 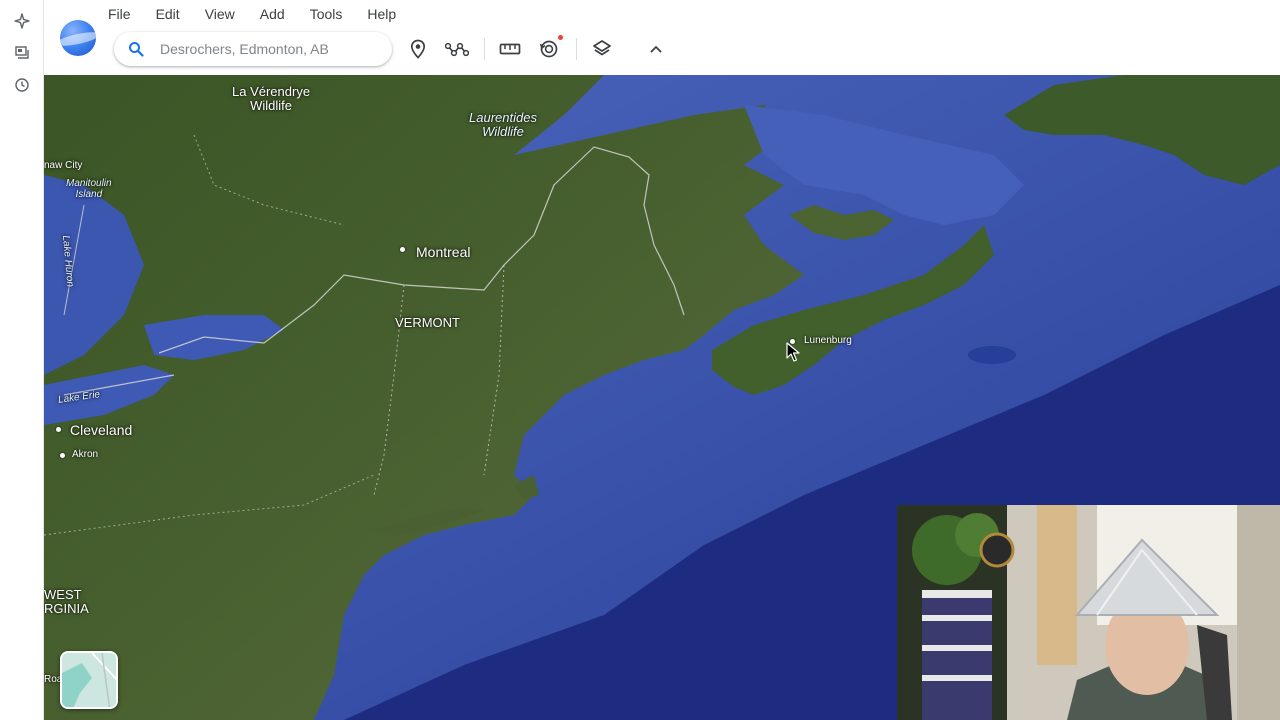 I want to click on search-icon, so click(x=136, y=49).